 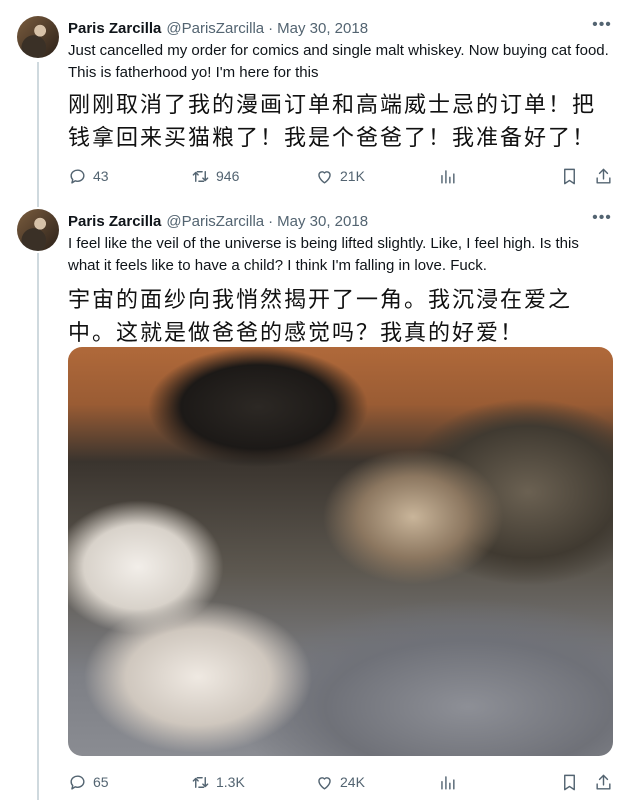 I want to click on retweet-button: 946, so click(x=215, y=176).